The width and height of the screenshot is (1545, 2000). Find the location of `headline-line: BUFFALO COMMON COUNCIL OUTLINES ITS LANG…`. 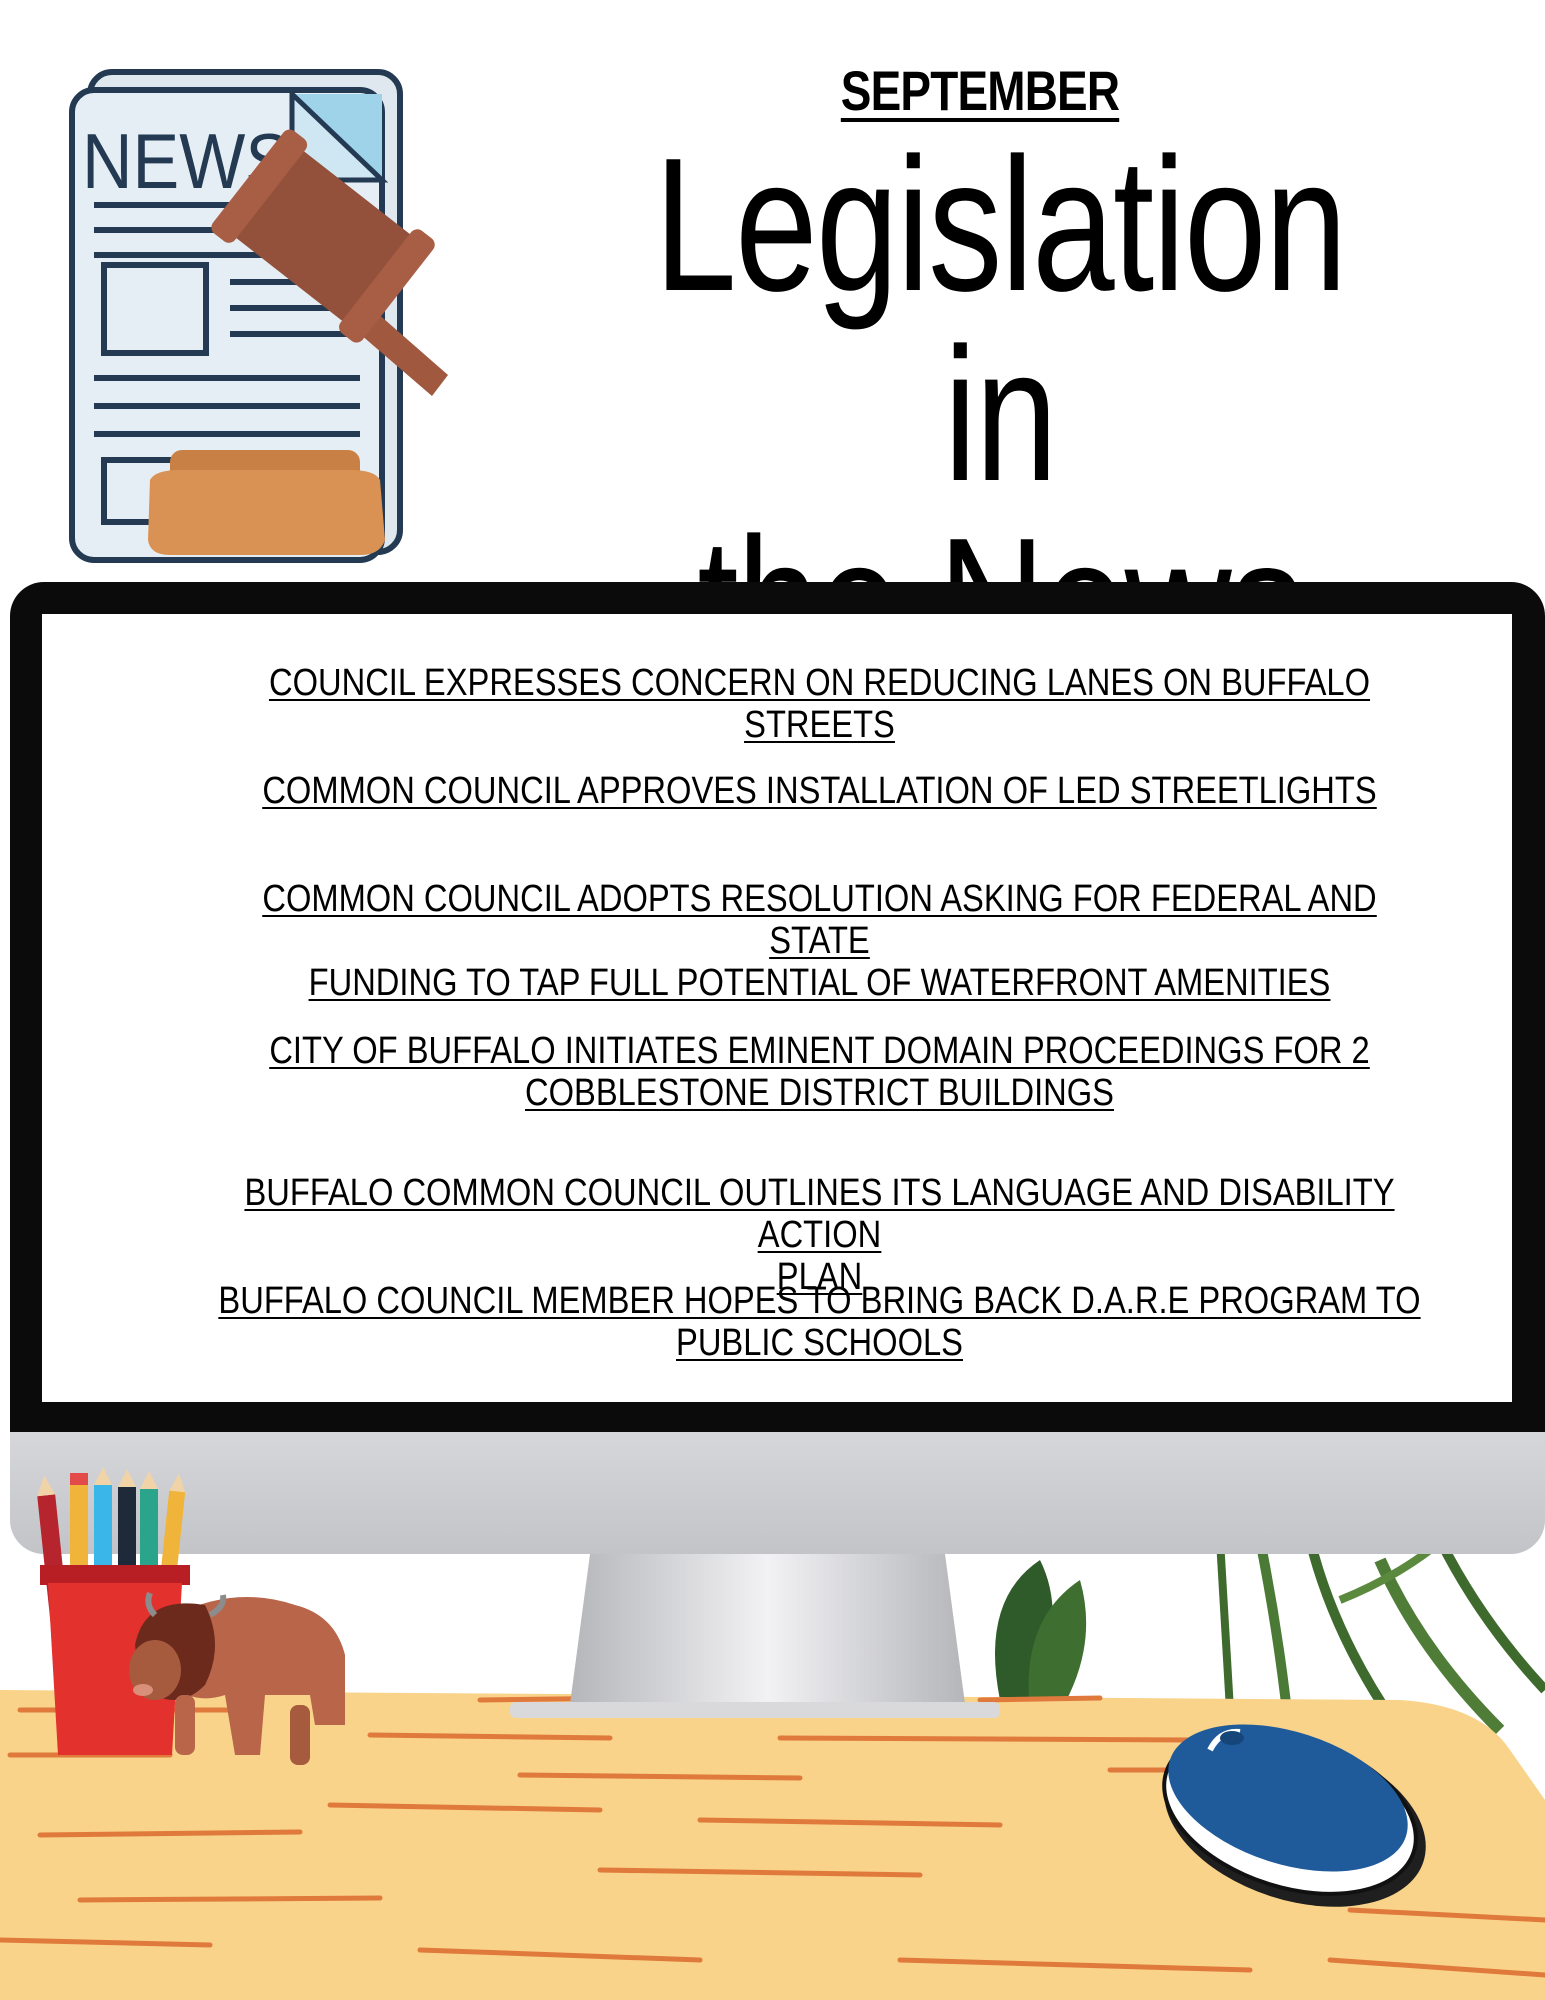

headline-line: BUFFALO COMMON COUNCIL OUTLINES ITS LANG… is located at coordinates (819, 1214).